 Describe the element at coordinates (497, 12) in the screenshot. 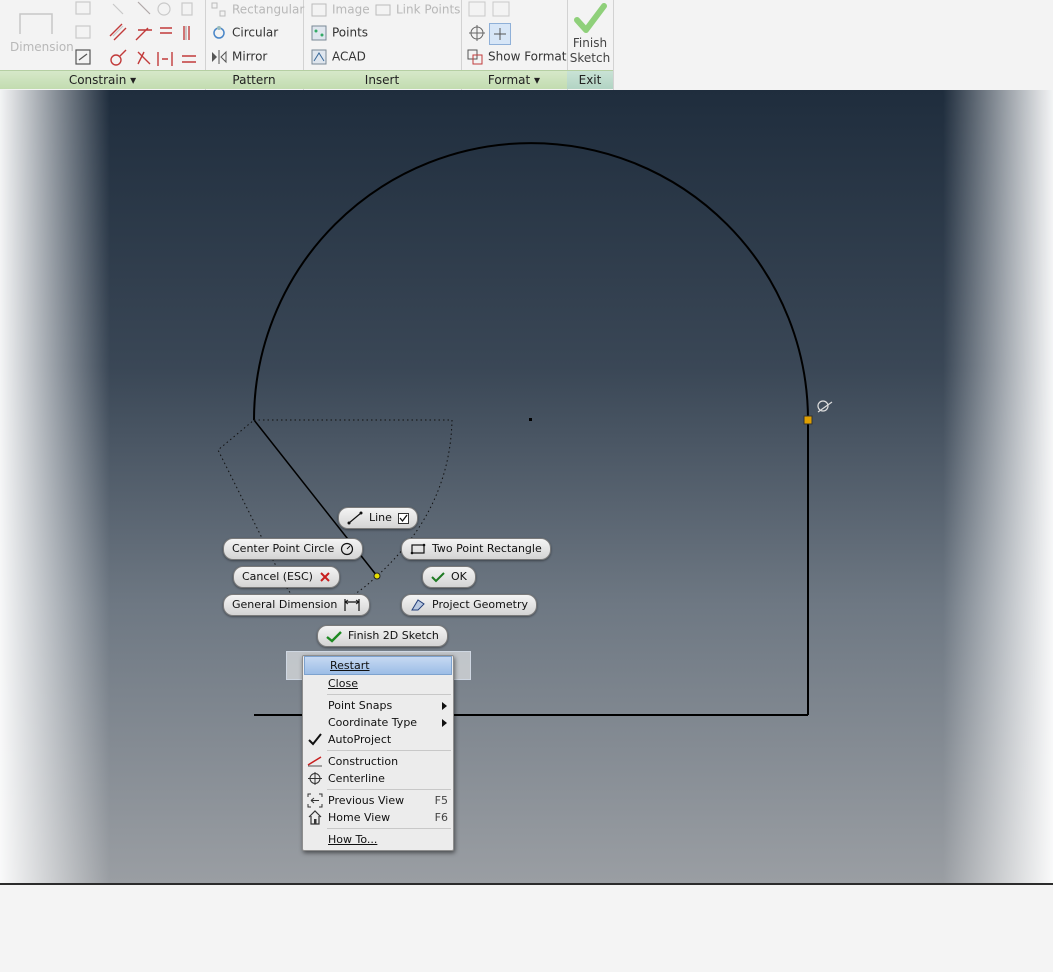

I see `format-small-icons` at that location.